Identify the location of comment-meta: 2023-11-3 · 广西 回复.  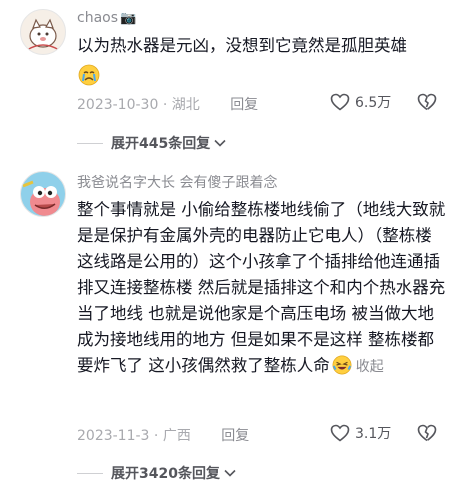
(163, 436).